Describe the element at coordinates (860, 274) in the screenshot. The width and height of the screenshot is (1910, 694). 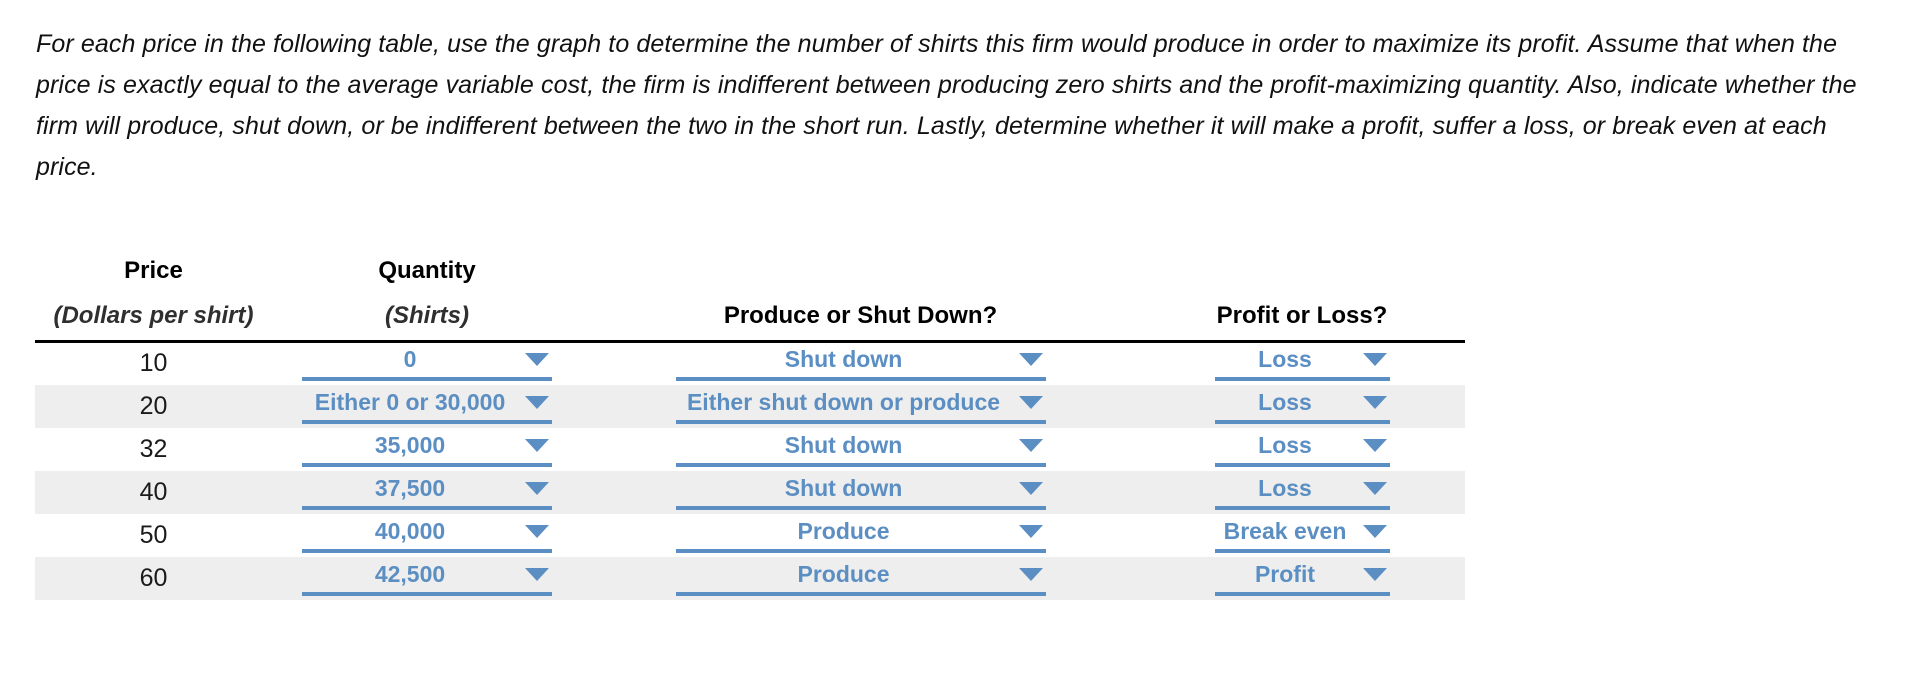
I see `column-header-decision-spacer` at that location.